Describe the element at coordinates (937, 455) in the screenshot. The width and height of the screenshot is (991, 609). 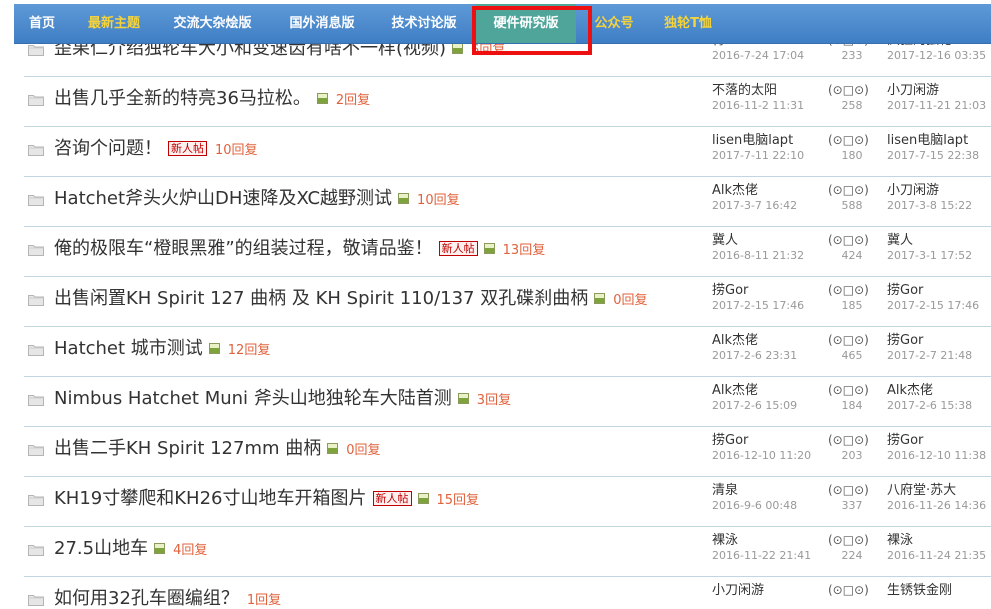
I see `last-reply-time: 2016-12-10 11:38` at that location.